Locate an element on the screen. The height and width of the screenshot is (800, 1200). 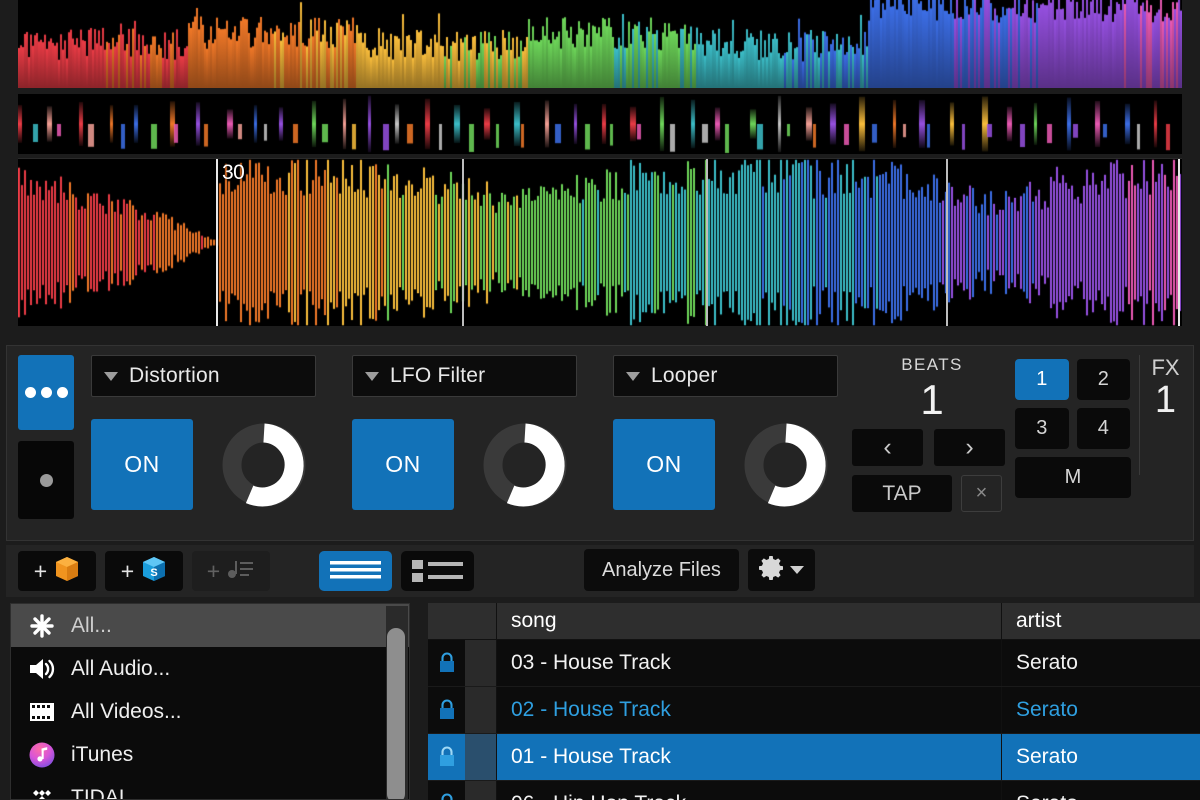
analyze-group: Analyze Files is located at coordinates (699, 570).